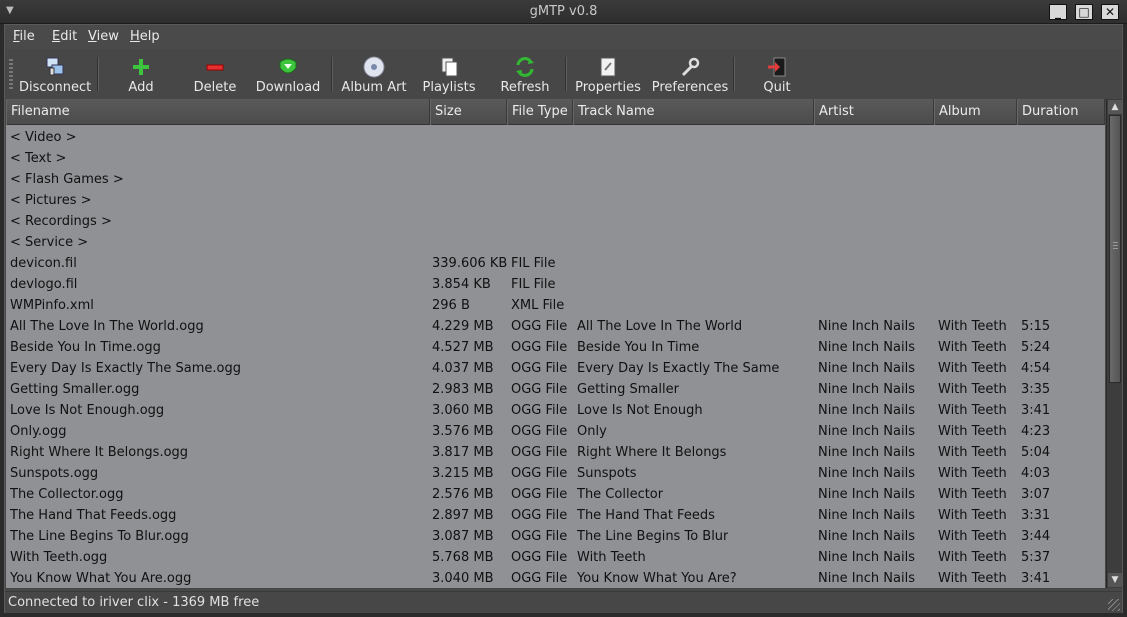 The width and height of the screenshot is (1127, 617). I want to click on cell-size: 3.854 KB, so click(461, 284).